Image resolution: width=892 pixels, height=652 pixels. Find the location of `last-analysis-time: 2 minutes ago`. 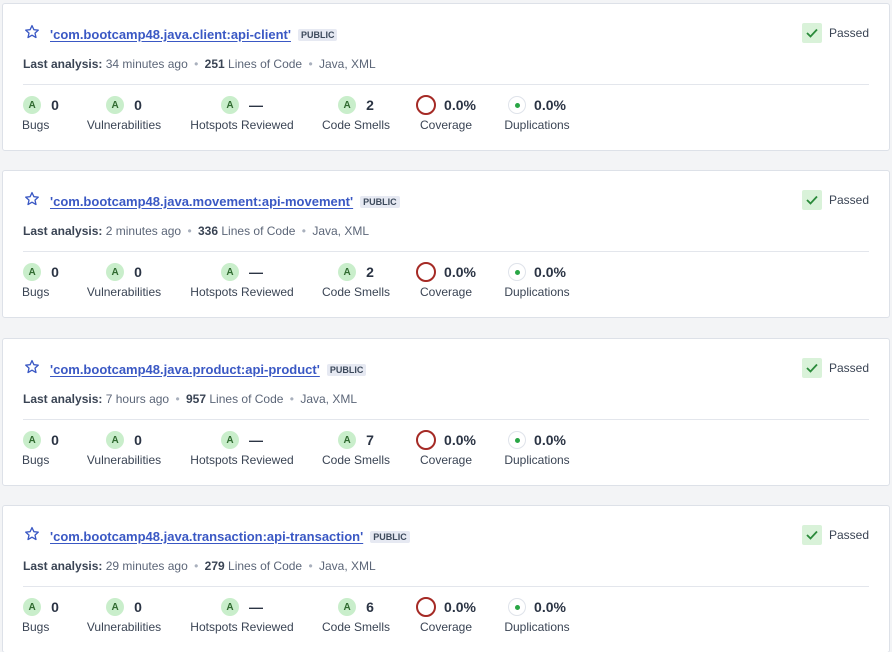

last-analysis-time: 2 minutes ago is located at coordinates (143, 231).